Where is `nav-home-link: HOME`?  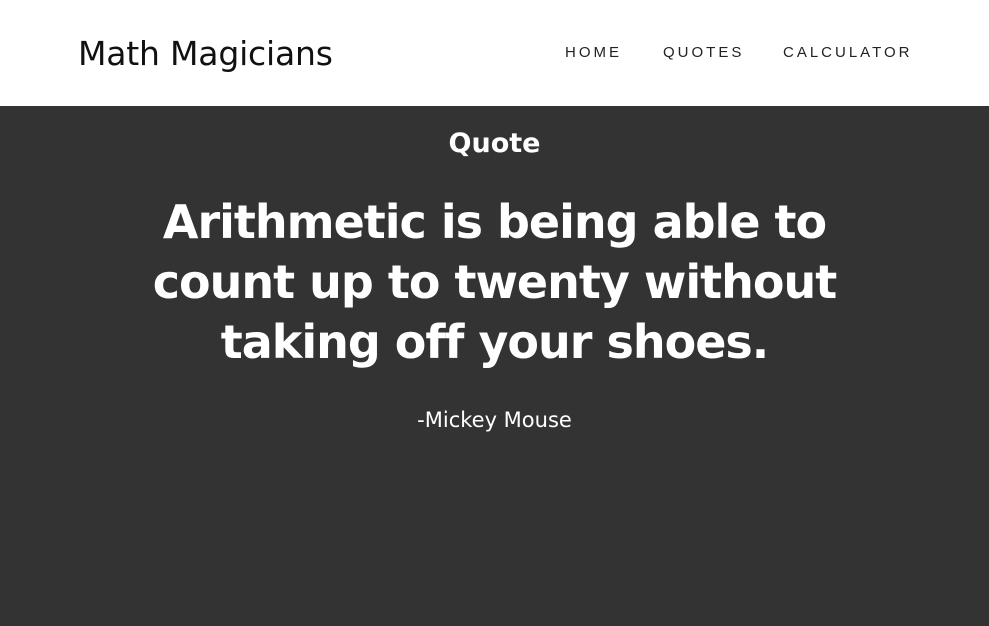 nav-home-link: HOME is located at coordinates (593, 53).